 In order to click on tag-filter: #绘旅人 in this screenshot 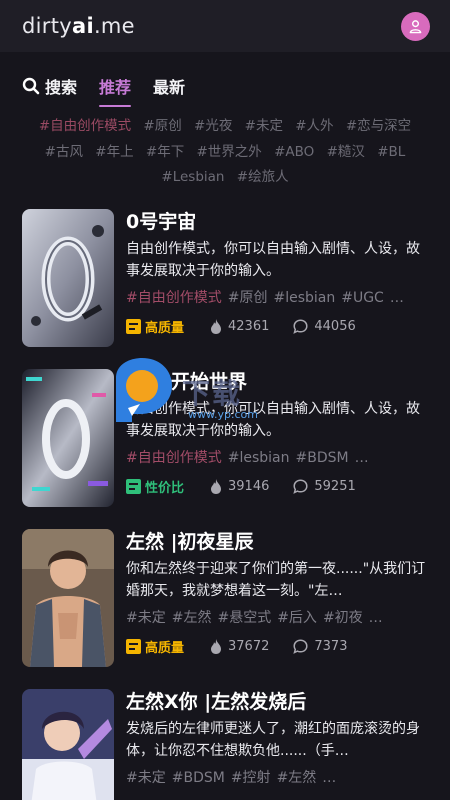, I will do `click(263, 177)`.